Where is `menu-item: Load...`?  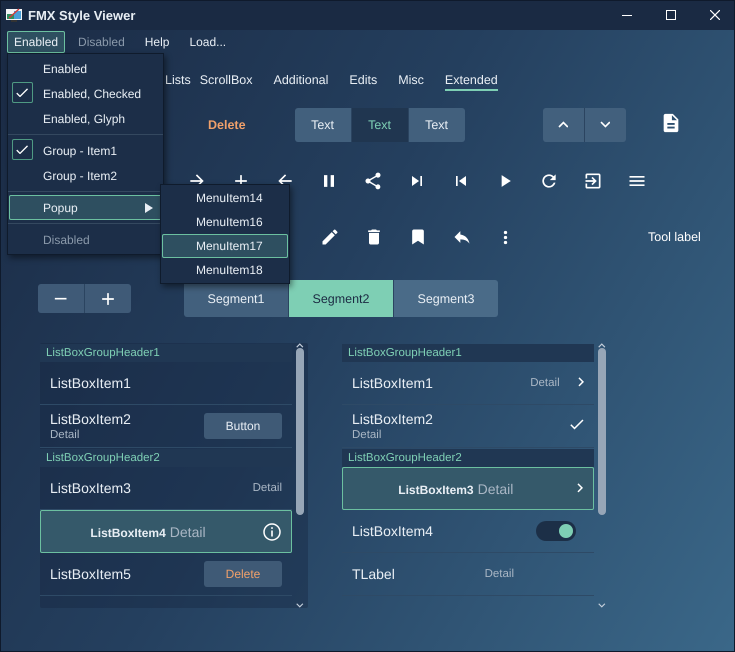
menu-item: Load... is located at coordinates (208, 42).